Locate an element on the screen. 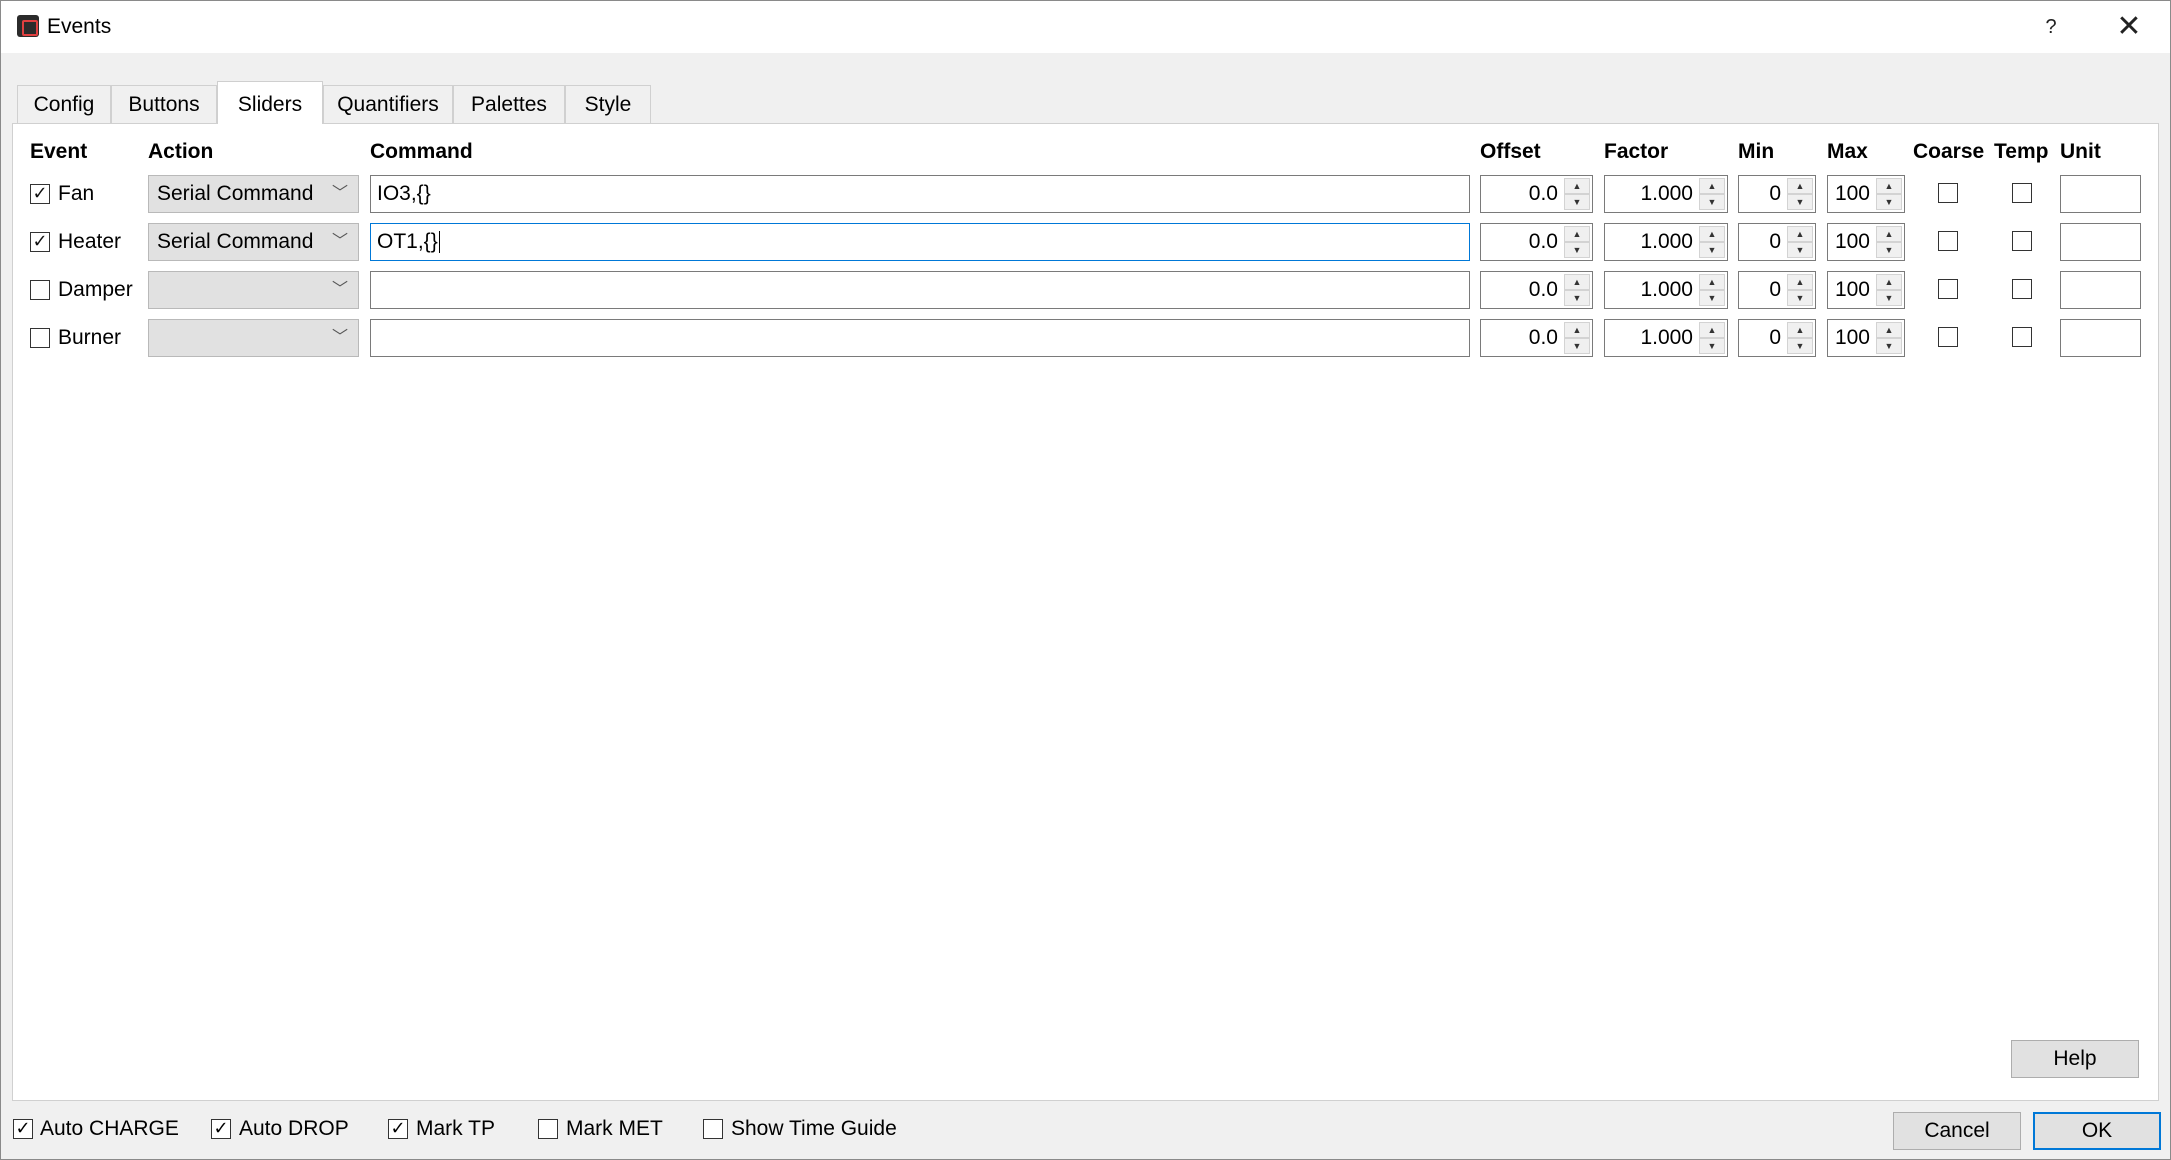 The image size is (2171, 1160). event-name: Damper is located at coordinates (95, 289).